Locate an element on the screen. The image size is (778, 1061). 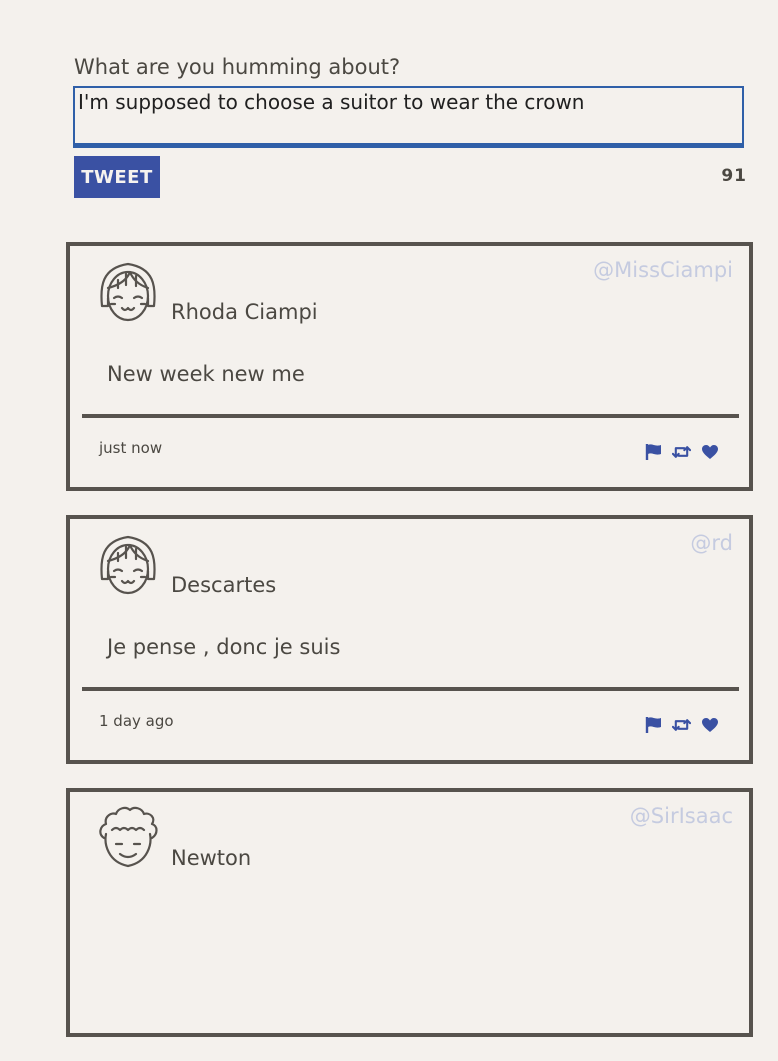
tweet-timestamp: just now is located at coordinates (131, 448).